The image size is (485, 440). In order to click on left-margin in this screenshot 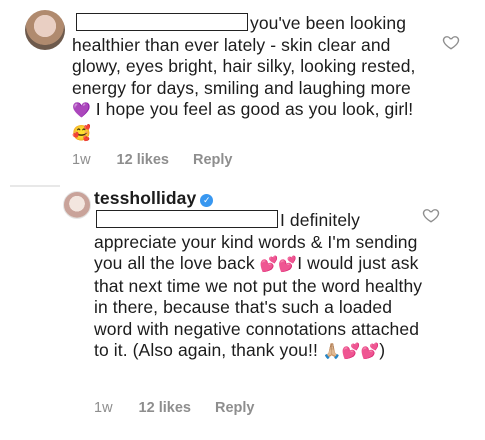, I will do `click(5, 220)`.